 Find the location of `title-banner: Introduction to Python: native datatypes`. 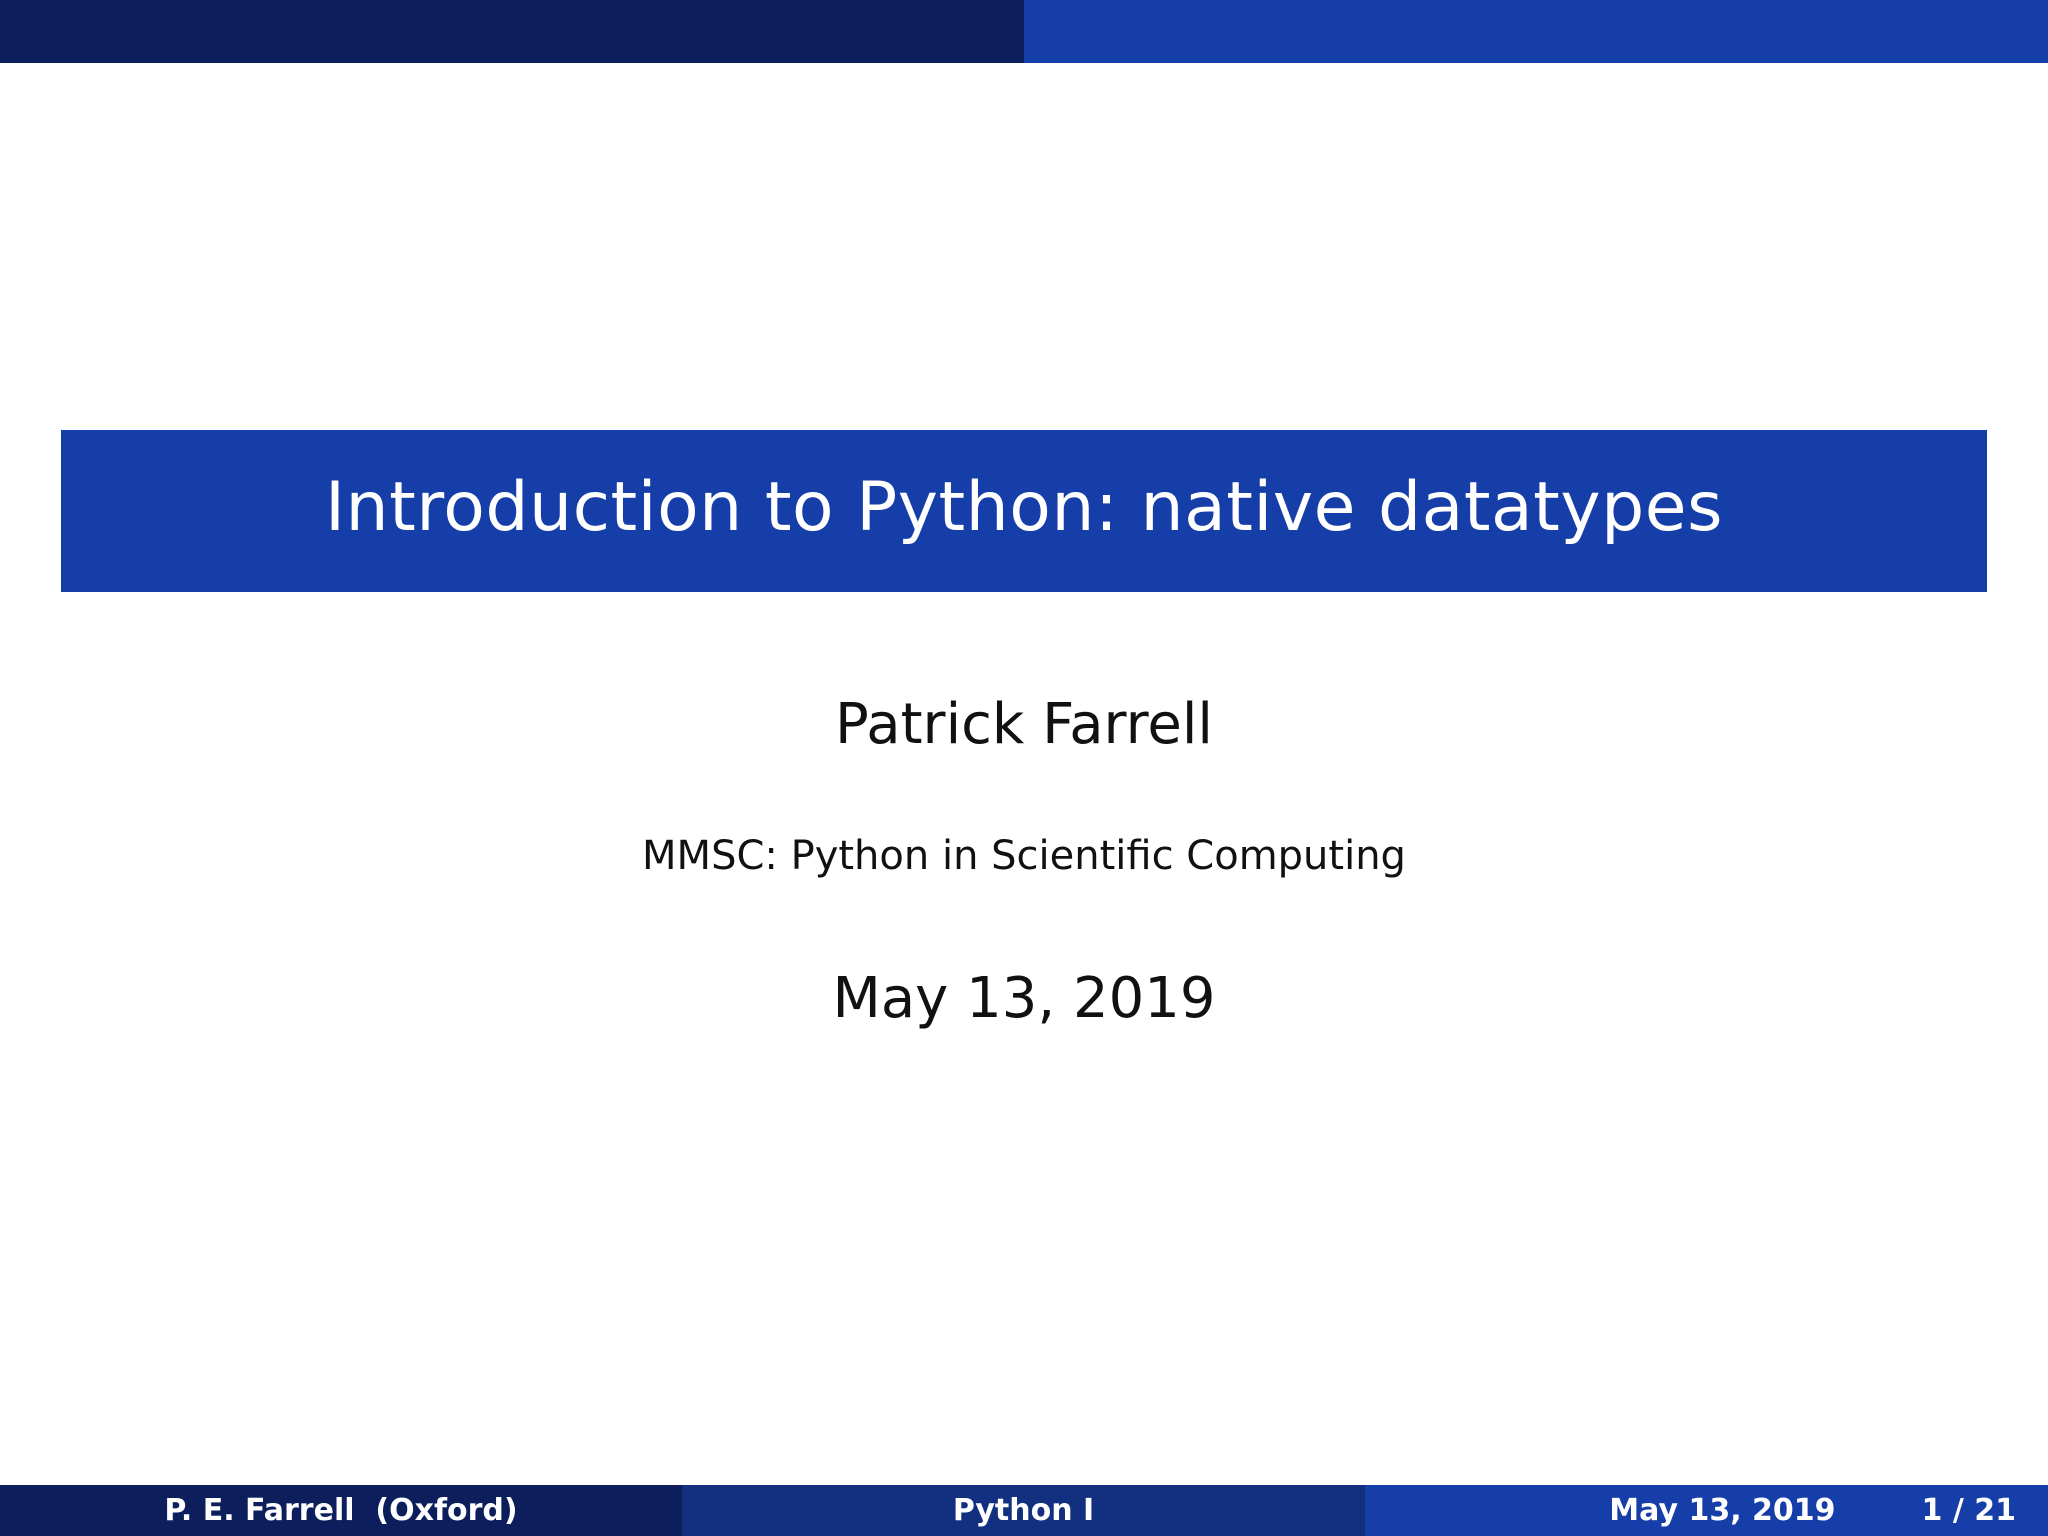

title-banner: Introduction to Python: native datatypes is located at coordinates (1024, 511).